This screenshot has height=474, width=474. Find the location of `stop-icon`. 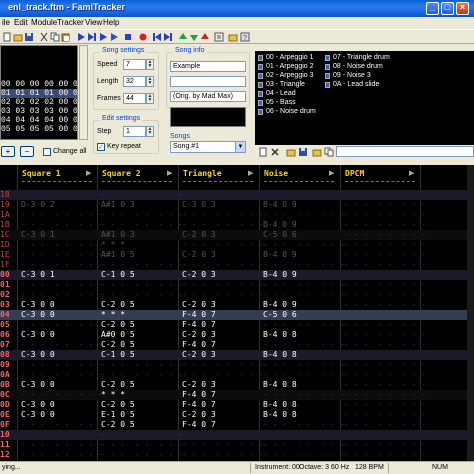

stop-icon is located at coordinates (128, 37).